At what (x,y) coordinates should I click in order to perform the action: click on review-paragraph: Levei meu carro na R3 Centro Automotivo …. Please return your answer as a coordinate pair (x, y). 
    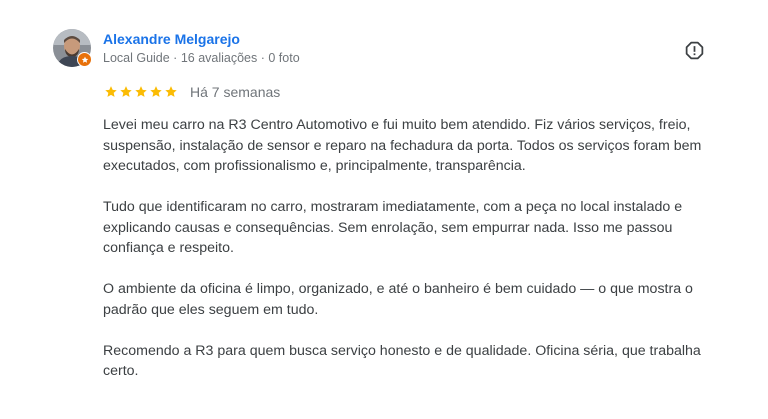
    Looking at the image, I should click on (402, 145).